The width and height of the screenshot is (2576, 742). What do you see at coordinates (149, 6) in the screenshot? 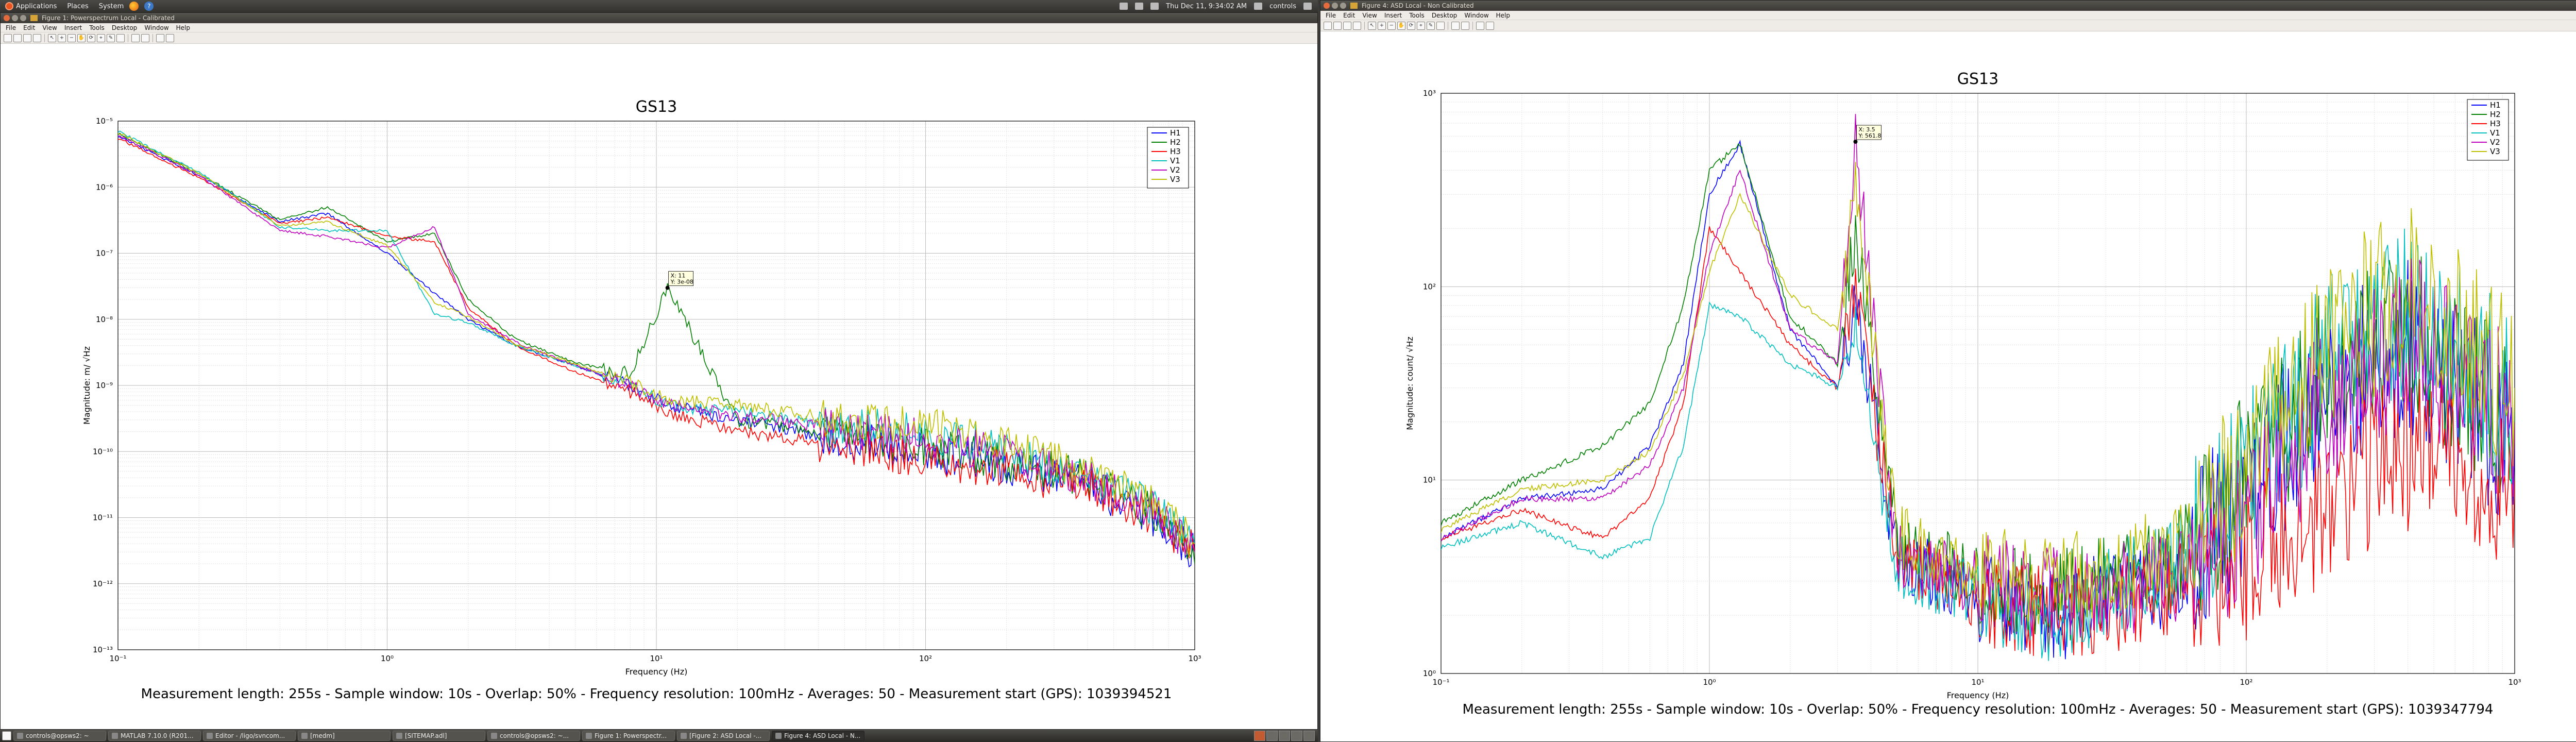
I see `help-icon: ?` at bounding box center [149, 6].